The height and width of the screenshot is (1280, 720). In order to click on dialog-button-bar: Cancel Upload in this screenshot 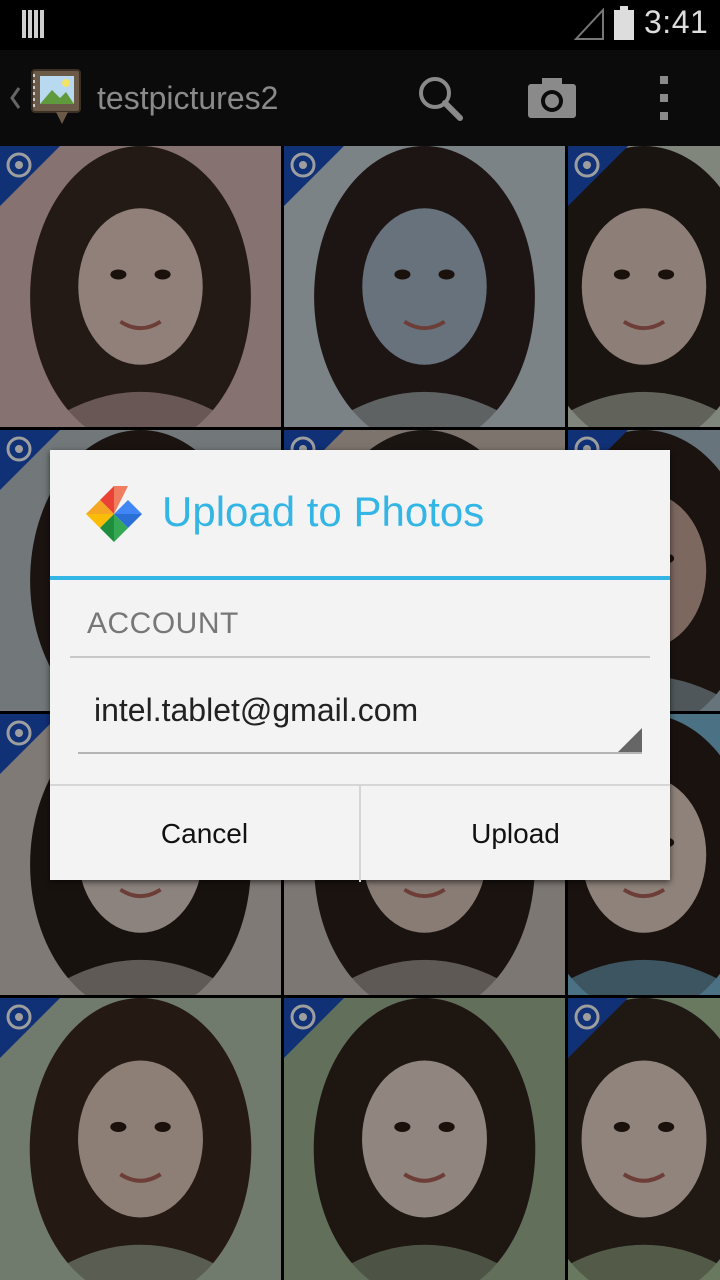, I will do `click(360, 833)`.